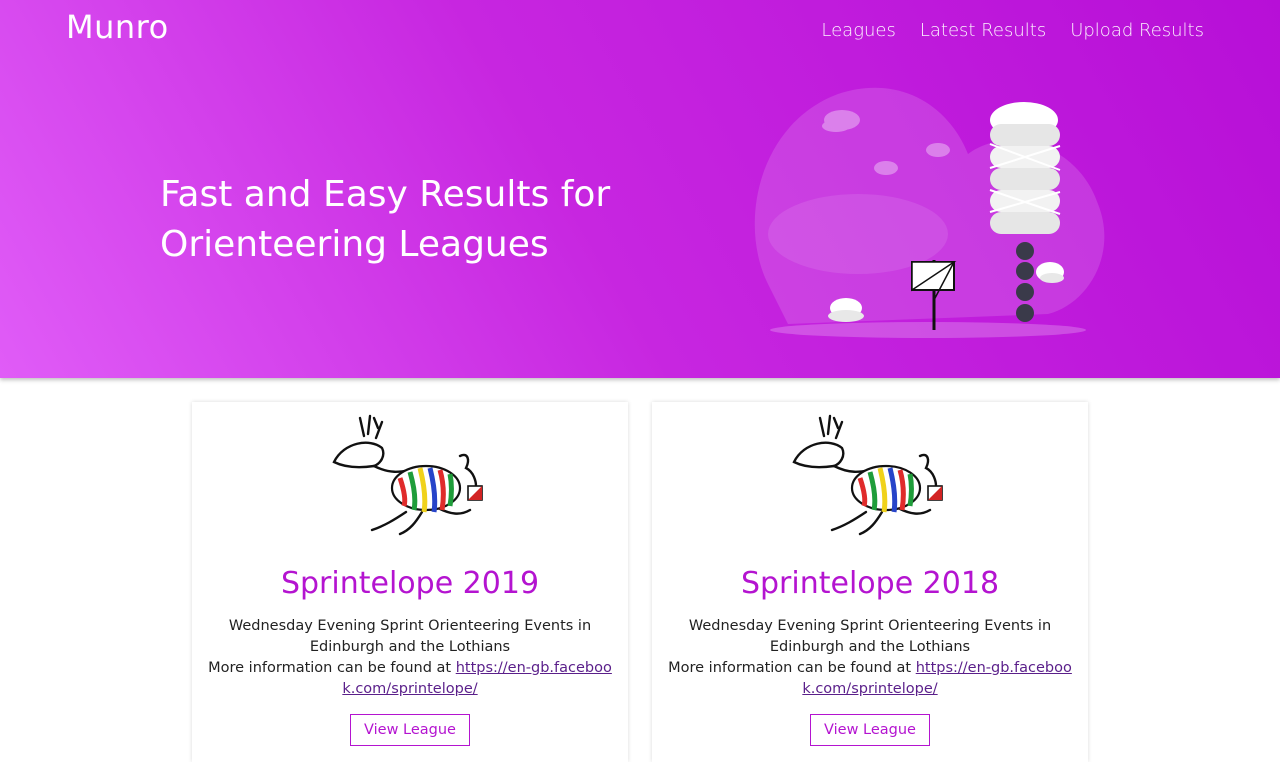 The height and width of the screenshot is (762, 1280). Describe the element at coordinates (117, 27) in the screenshot. I see `brand-logo: Munro` at that location.